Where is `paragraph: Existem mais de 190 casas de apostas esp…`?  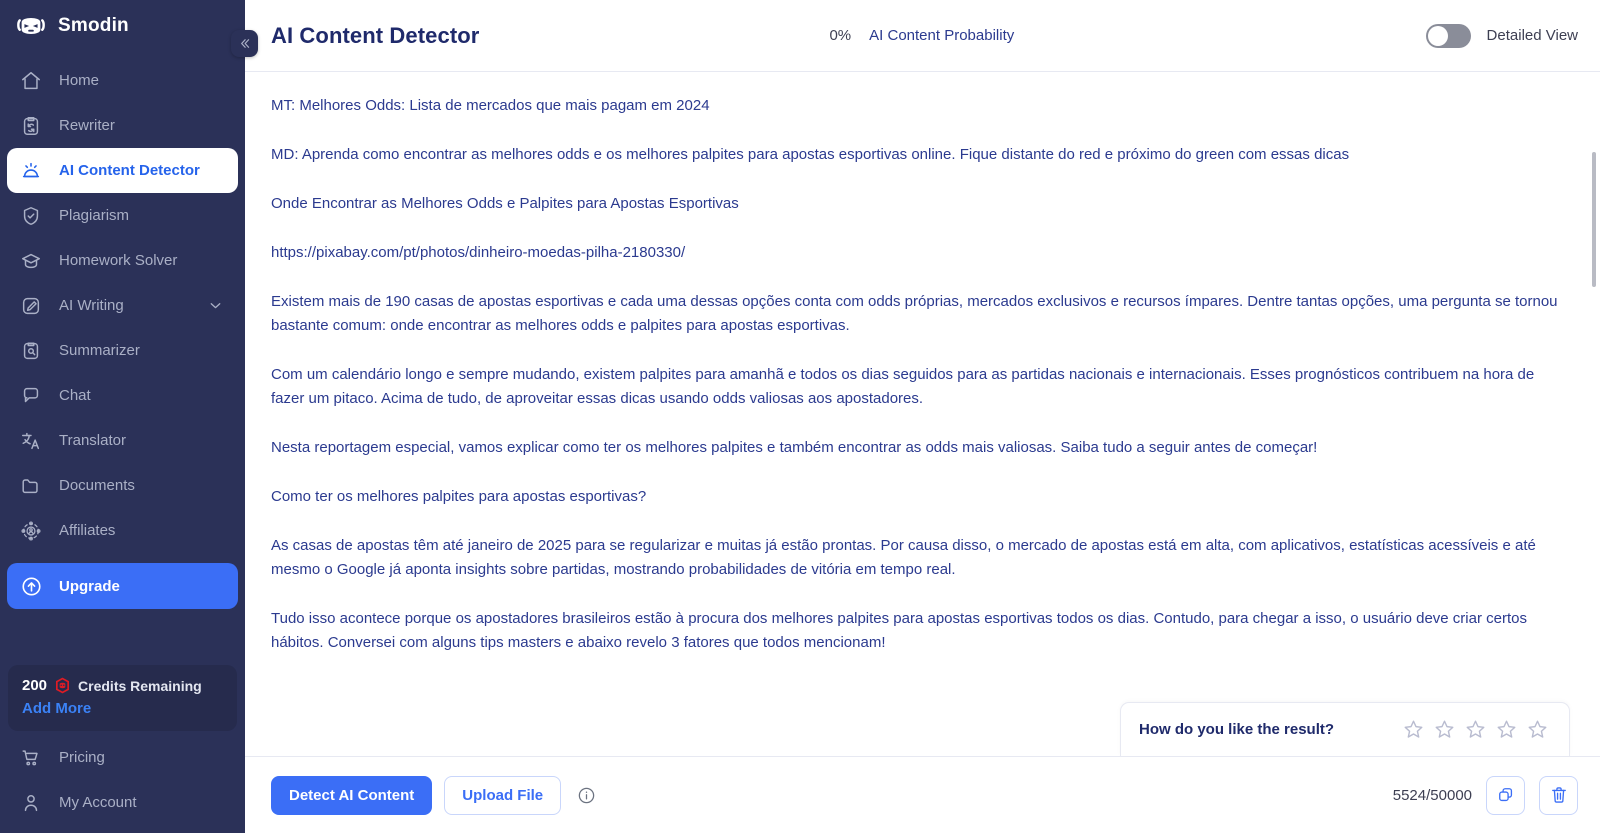
paragraph: Existem mais de 190 casas de apostas esp… is located at coordinates (914, 313).